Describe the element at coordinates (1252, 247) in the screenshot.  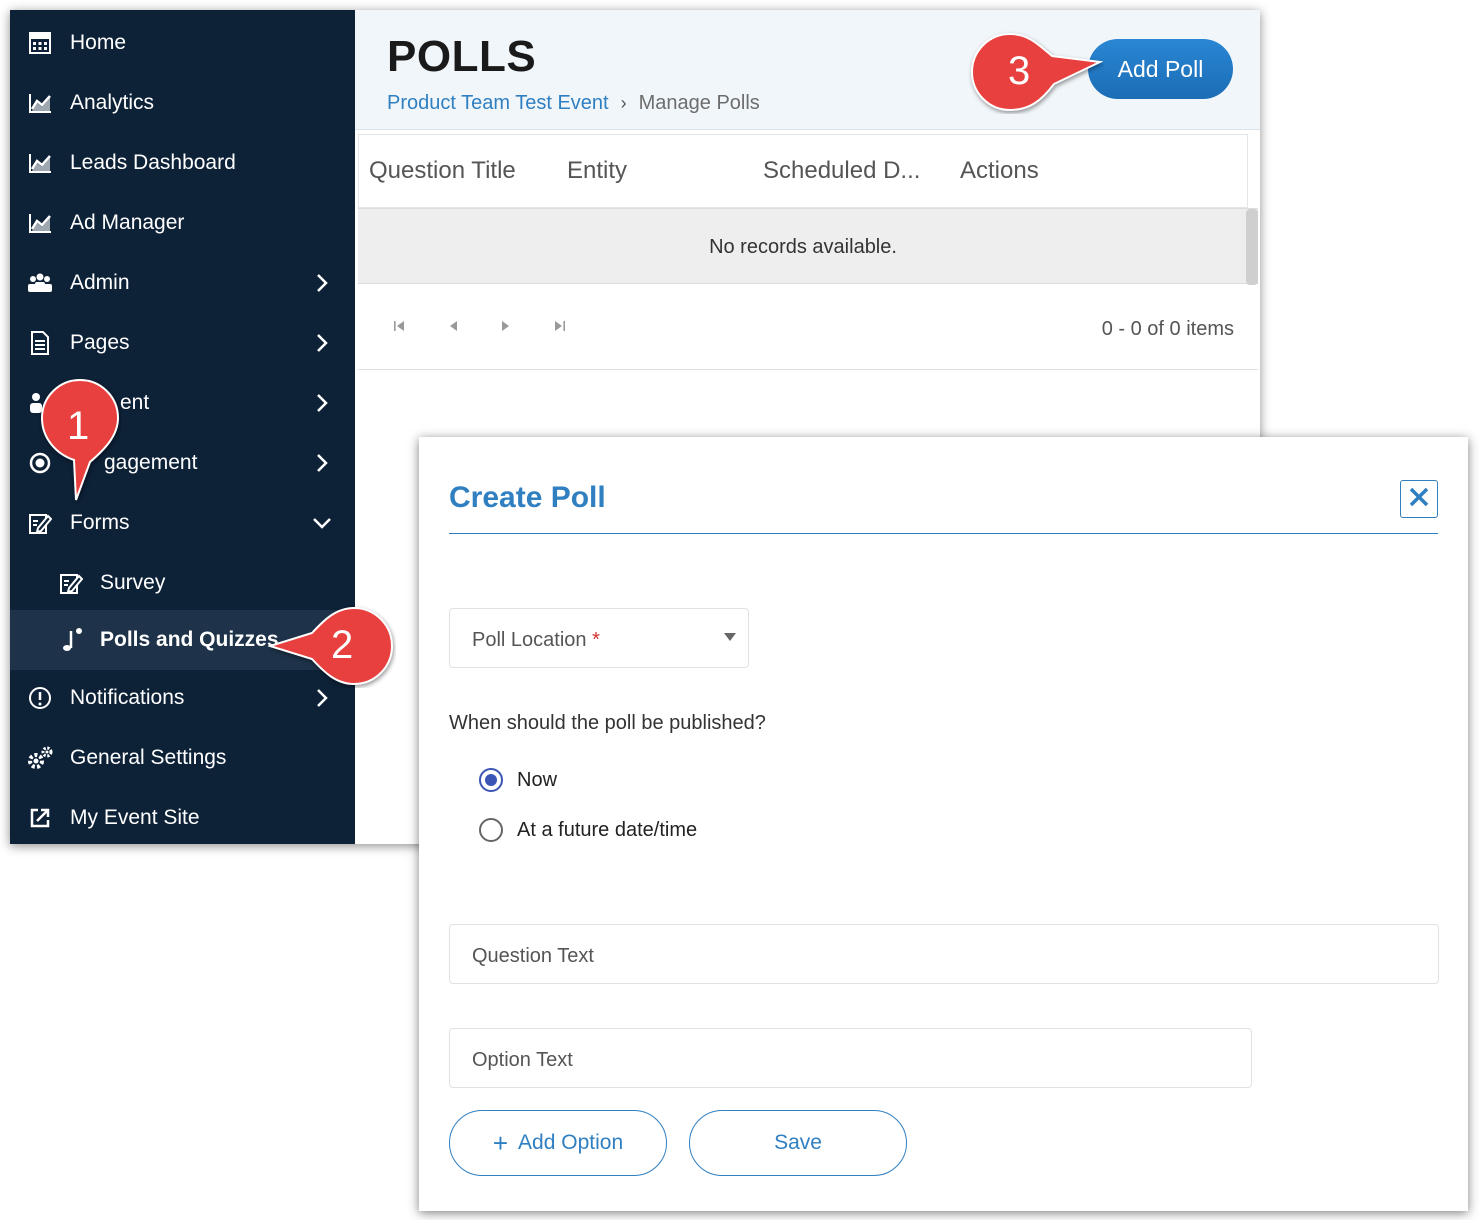
I see `grid-scrollbar` at that location.